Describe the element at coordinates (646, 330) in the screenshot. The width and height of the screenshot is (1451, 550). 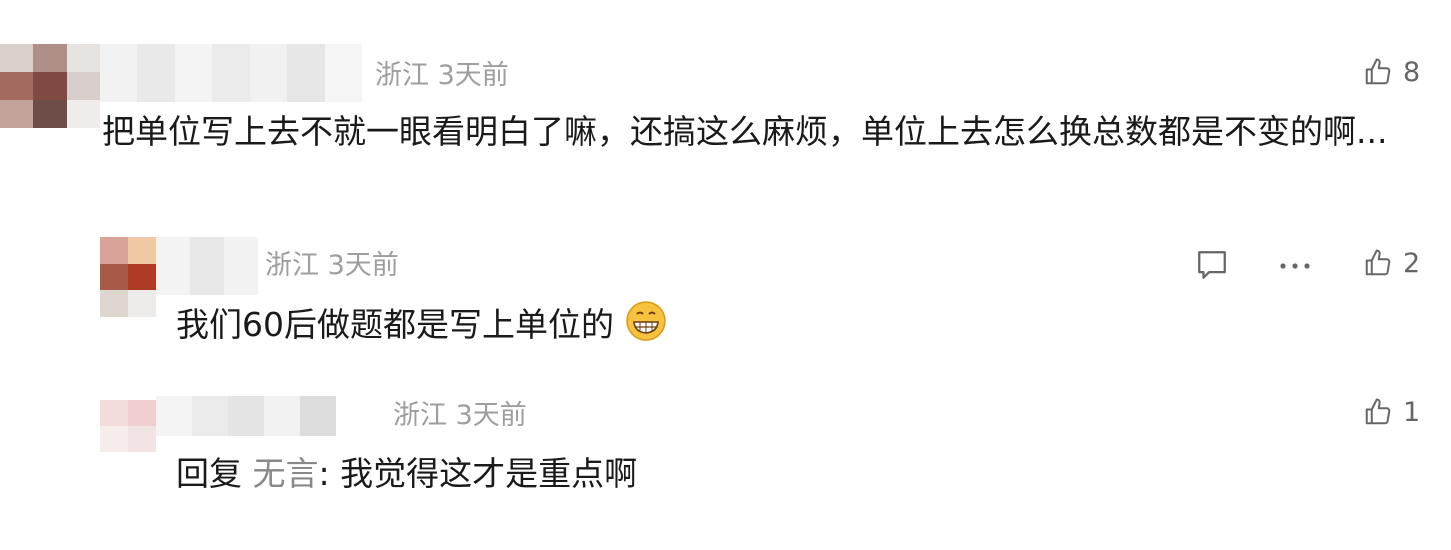
I see `grinning-face-emoji` at that location.